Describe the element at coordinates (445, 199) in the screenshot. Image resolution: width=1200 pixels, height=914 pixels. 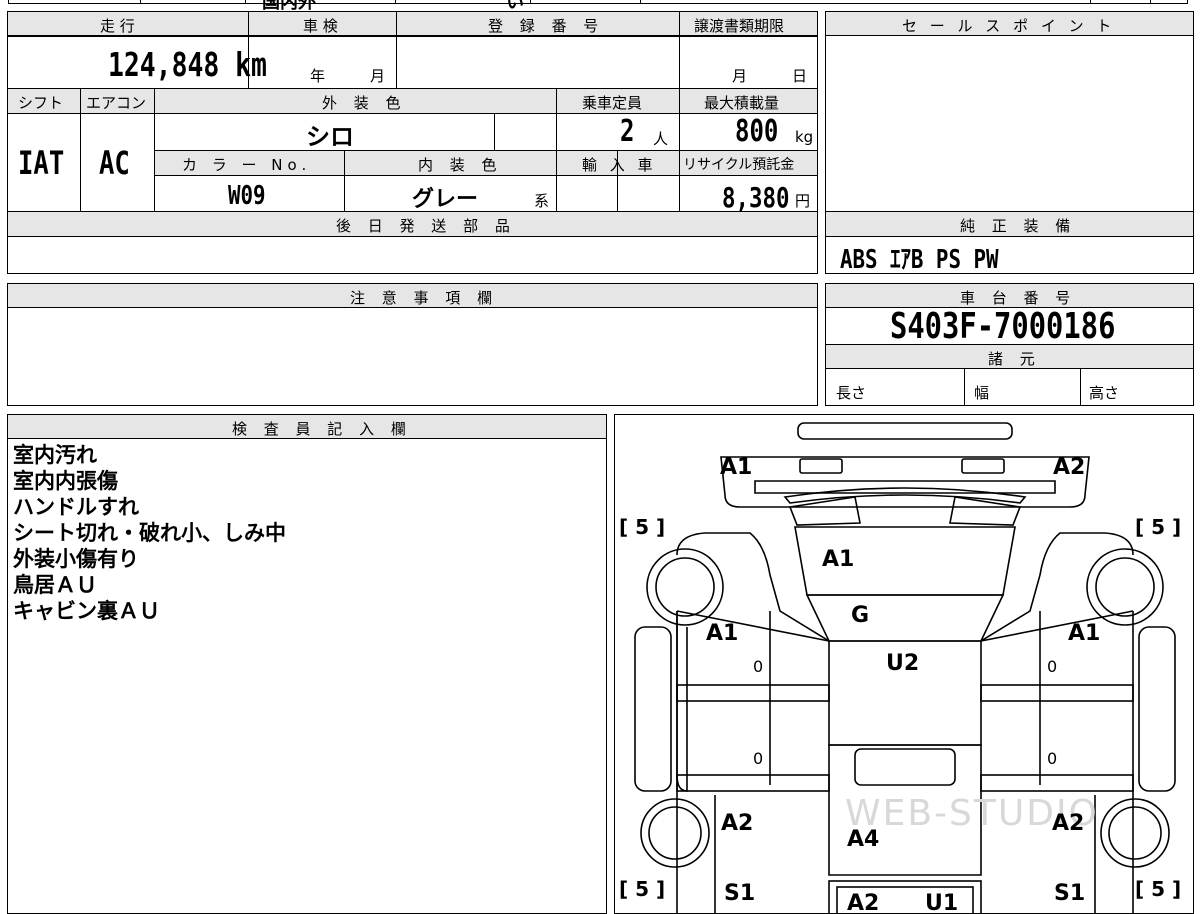
I see `interior-color-value: グレー` at that location.